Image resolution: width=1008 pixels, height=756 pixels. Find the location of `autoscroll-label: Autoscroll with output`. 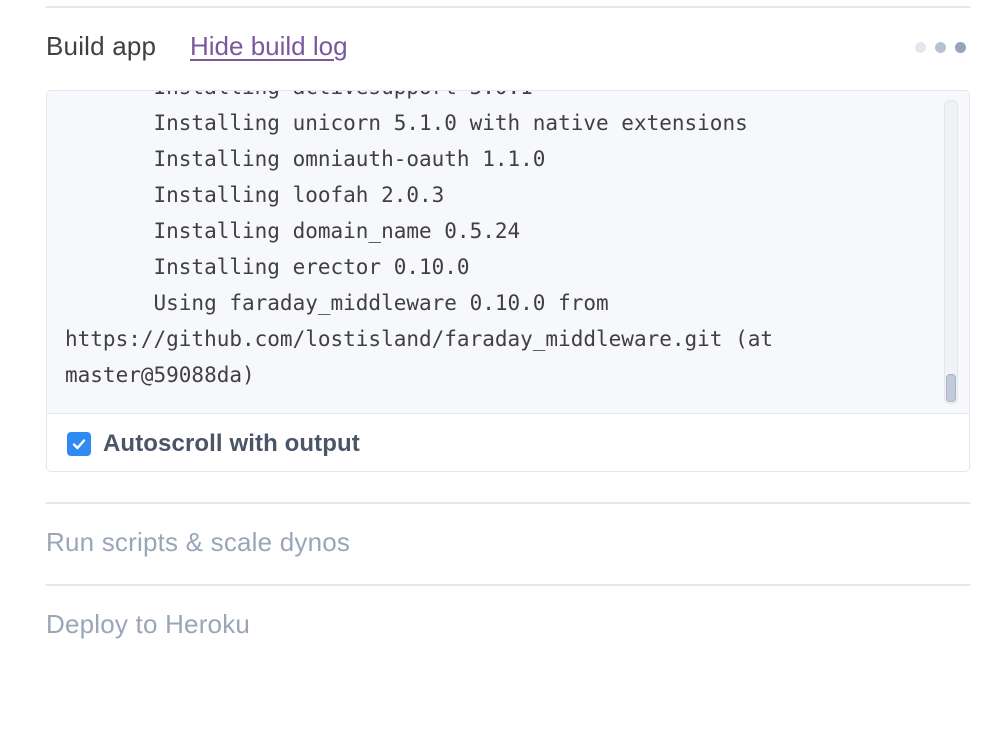

autoscroll-label: Autoscroll with output is located at coordinates (231, 443).